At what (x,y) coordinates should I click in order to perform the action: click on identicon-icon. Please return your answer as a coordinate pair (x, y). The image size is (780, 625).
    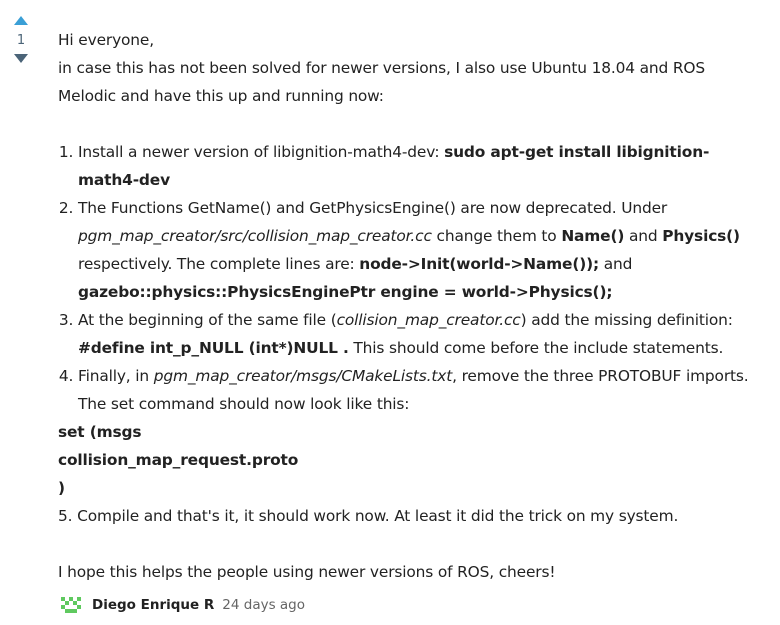
    Looking at the image, I should click on (71, 605).